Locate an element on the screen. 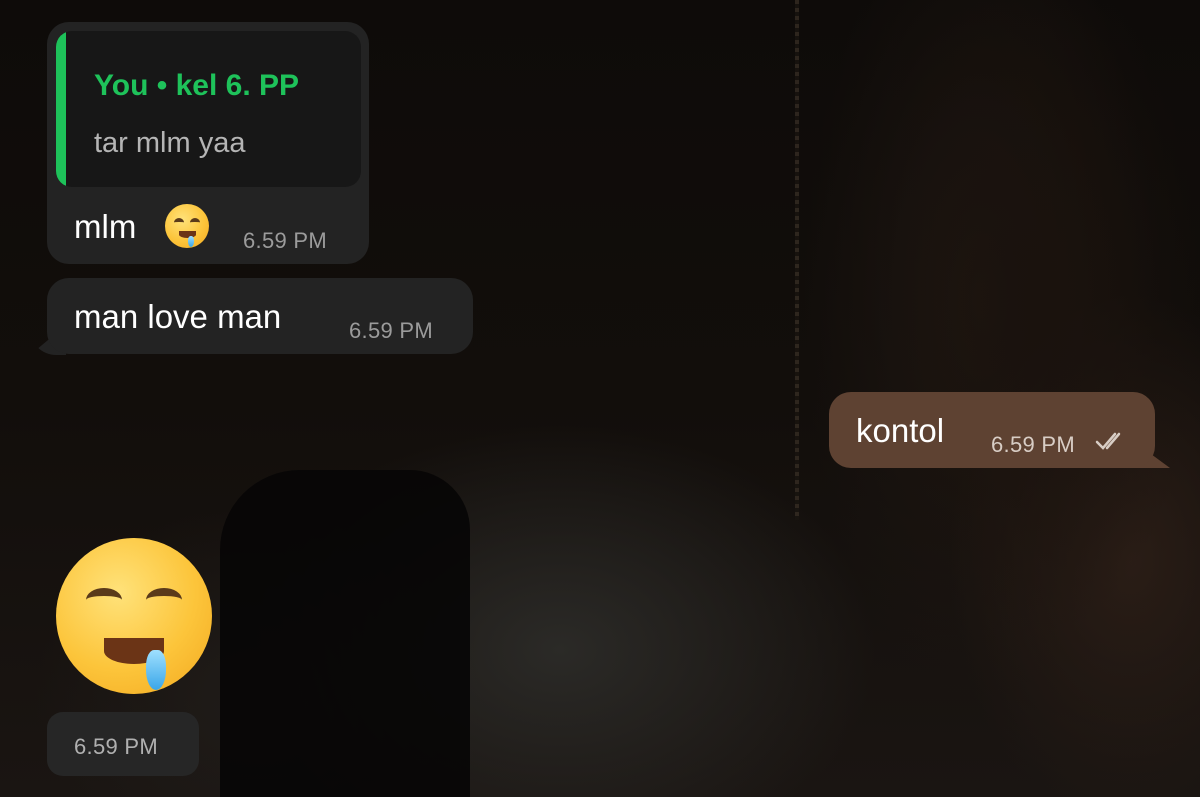  message-bubble-incoming: You • kel 6. PP tar mlm yaa mlm 6.59 PM is located at coordinates (208, 143).